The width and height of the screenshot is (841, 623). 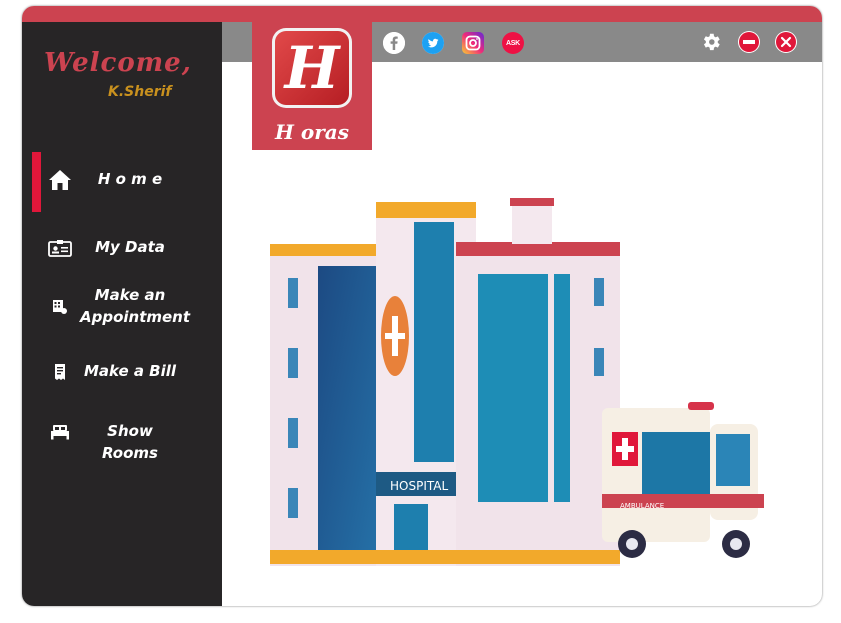 I want to click on username: K.Sherif, so click(x=140, y=92).